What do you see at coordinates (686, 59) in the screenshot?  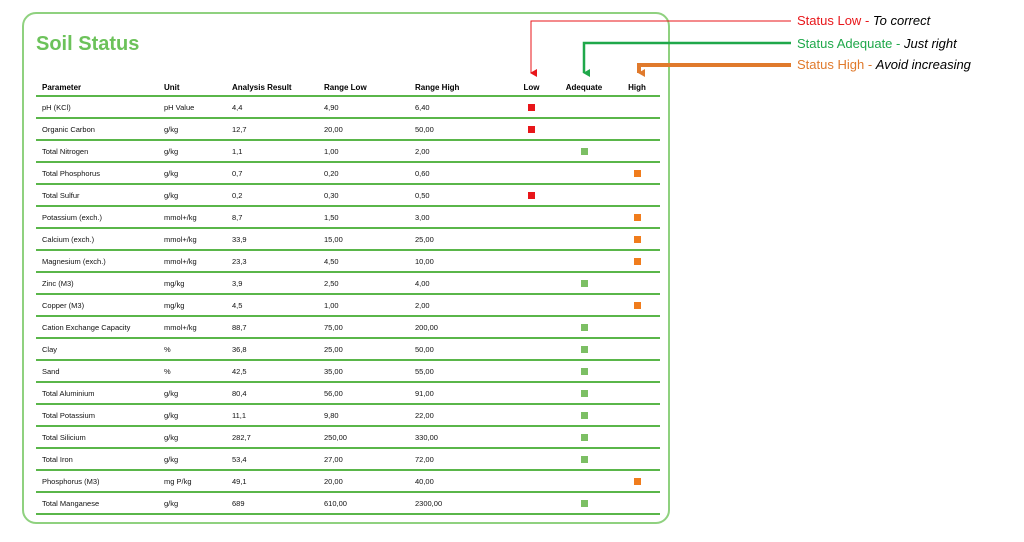 I see `arrow-status-adequate` at bounding box center [686, 59].